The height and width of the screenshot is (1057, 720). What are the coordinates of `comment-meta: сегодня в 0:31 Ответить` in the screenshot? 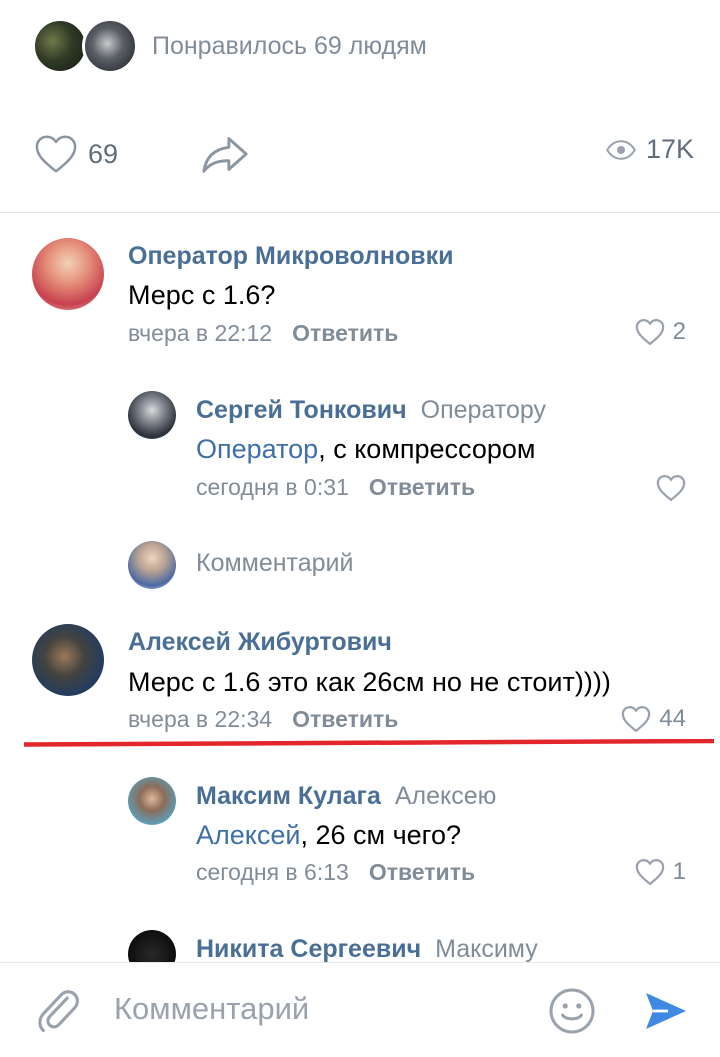 It's located at (335, 487).